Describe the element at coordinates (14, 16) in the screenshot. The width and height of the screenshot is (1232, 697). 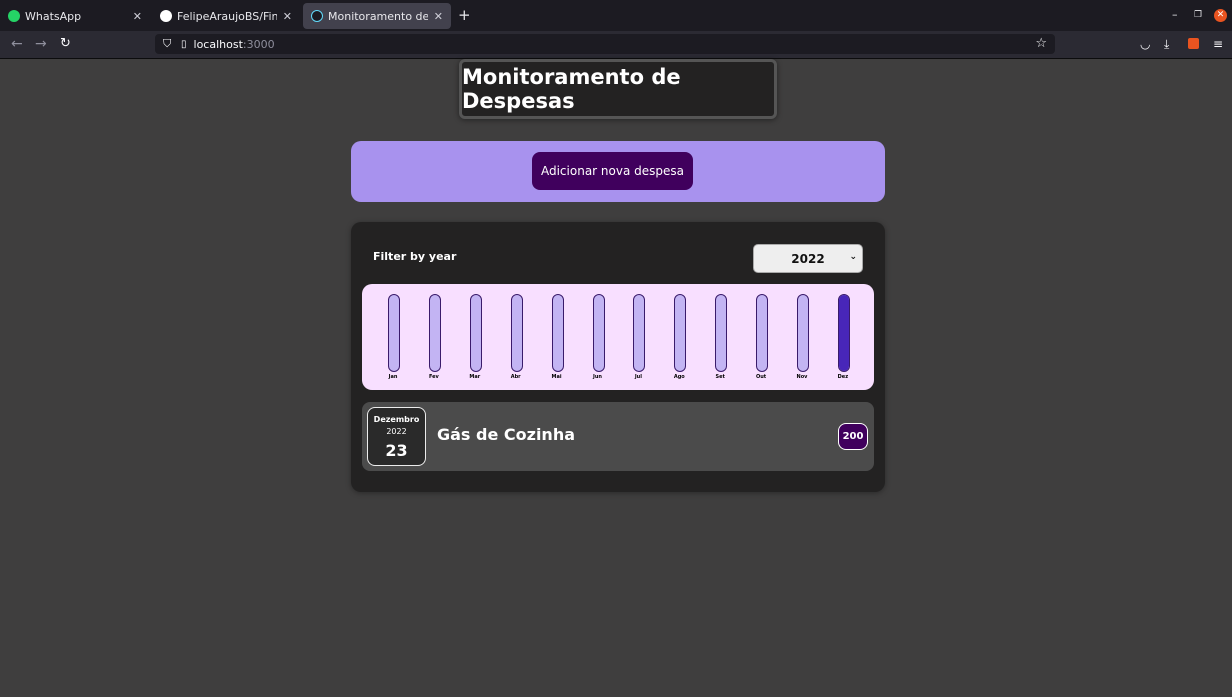
I see `whatsapp-icon` at that location.